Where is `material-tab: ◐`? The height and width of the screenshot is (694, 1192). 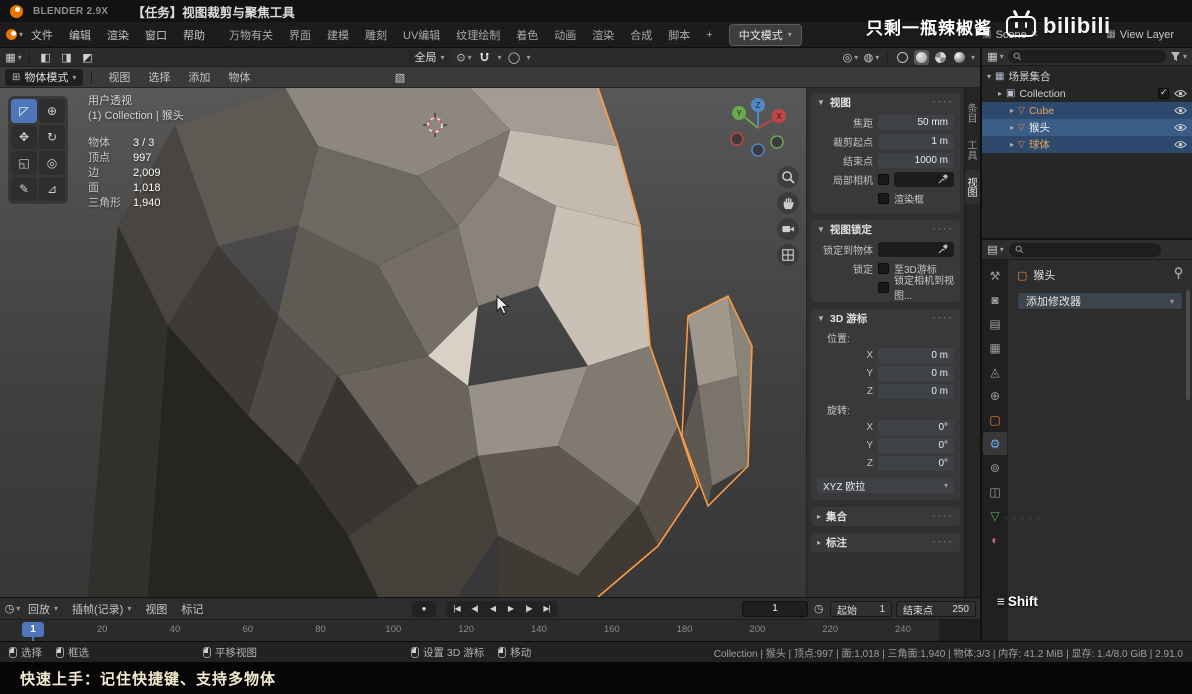 material-tab: ◐ is located at coordinates (995, 539).